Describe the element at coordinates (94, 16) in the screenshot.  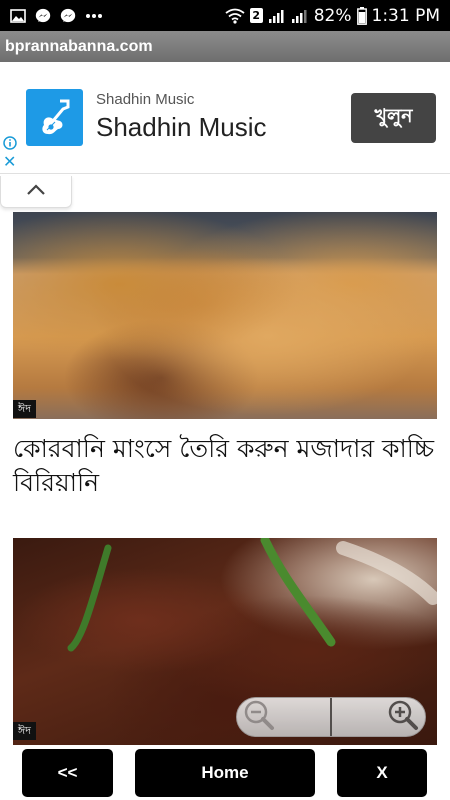
I see `more-icon` at that location.